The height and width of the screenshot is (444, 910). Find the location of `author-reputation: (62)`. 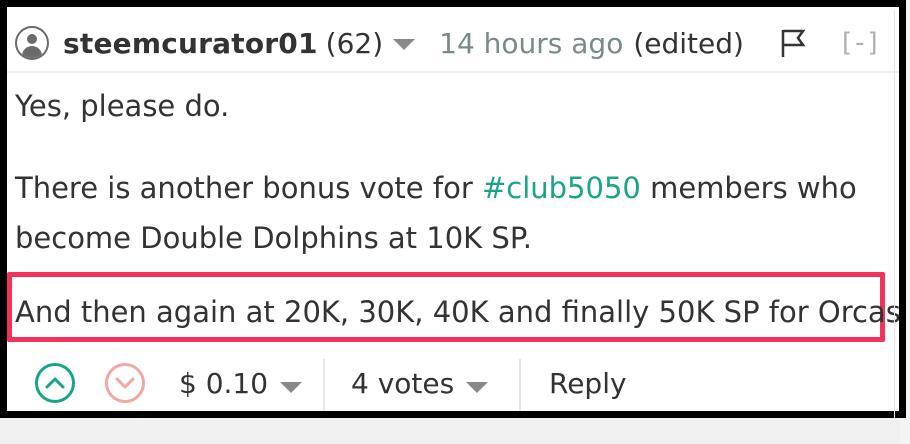

author-reputation: (62) is located at coordinates (354, 43).